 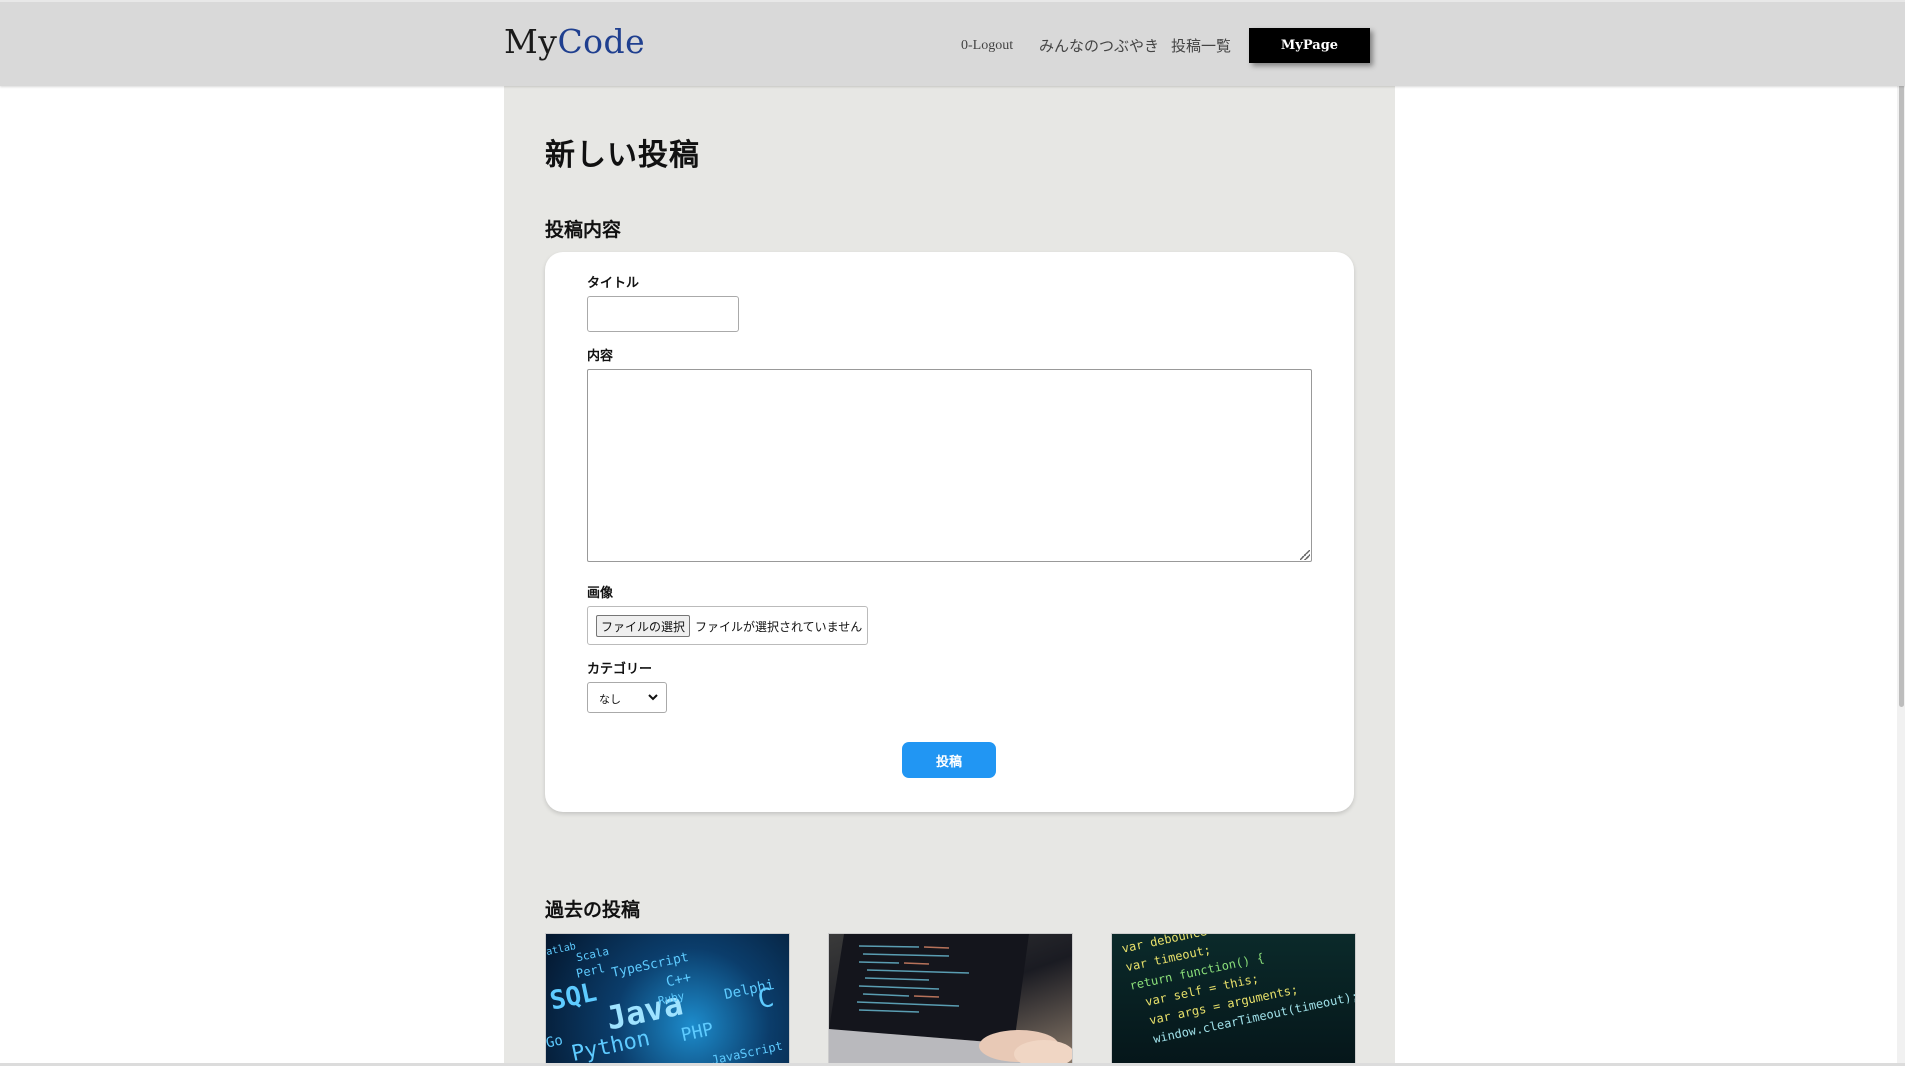 What do you see at coordinates (610, 699) in the screenshot?
I see `category-selected-value: なし` at bounding box center [610, 699].